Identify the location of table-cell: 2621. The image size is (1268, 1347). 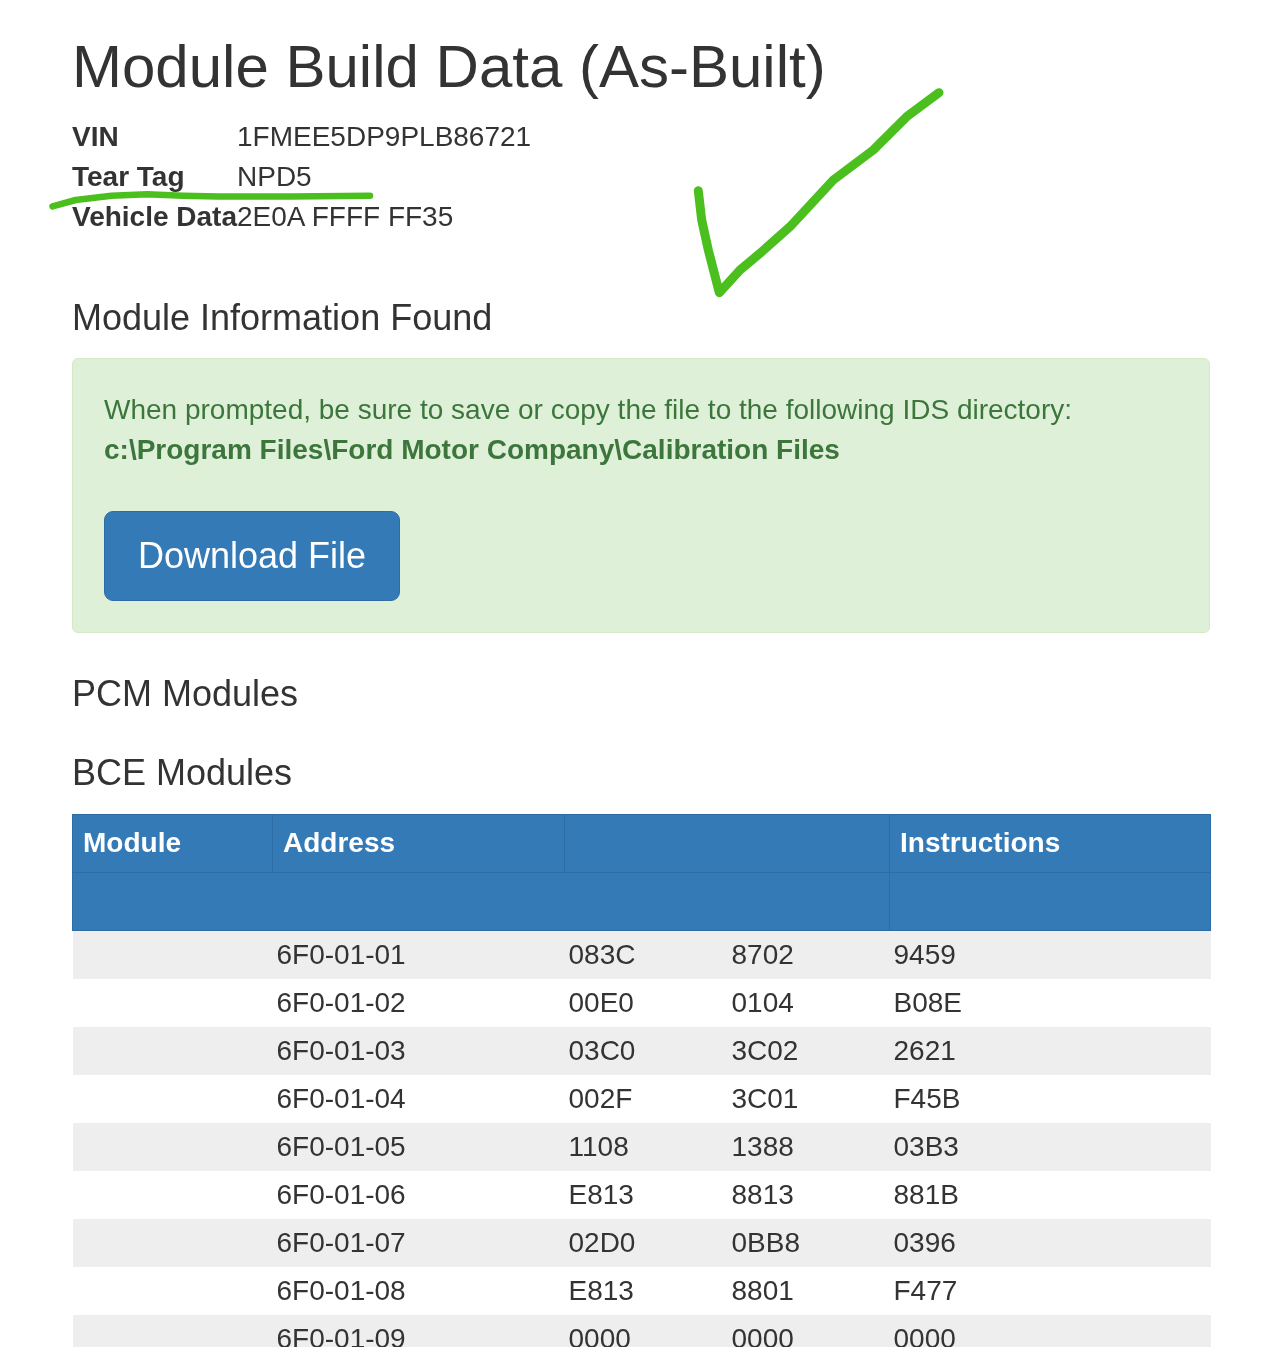
(1050, 1051).